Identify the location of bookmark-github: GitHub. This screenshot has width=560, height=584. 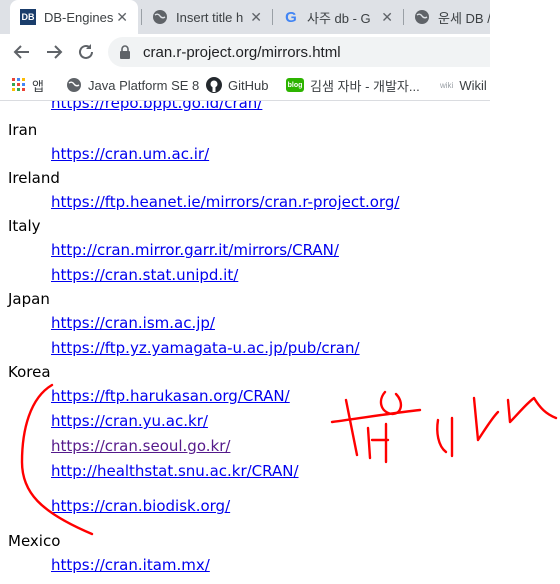
(237, 85).